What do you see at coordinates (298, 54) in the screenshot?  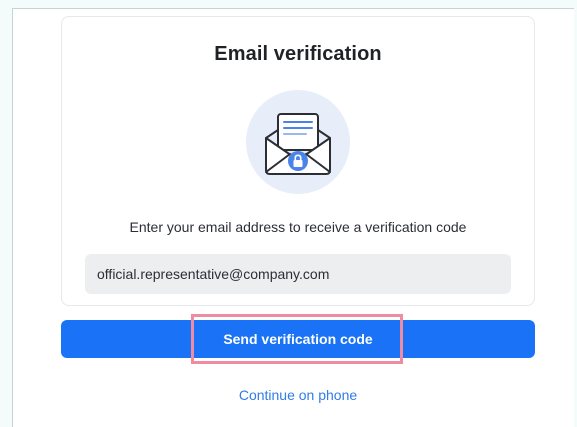 I see `page-title: Email verification` at bounding box center [298, 54].